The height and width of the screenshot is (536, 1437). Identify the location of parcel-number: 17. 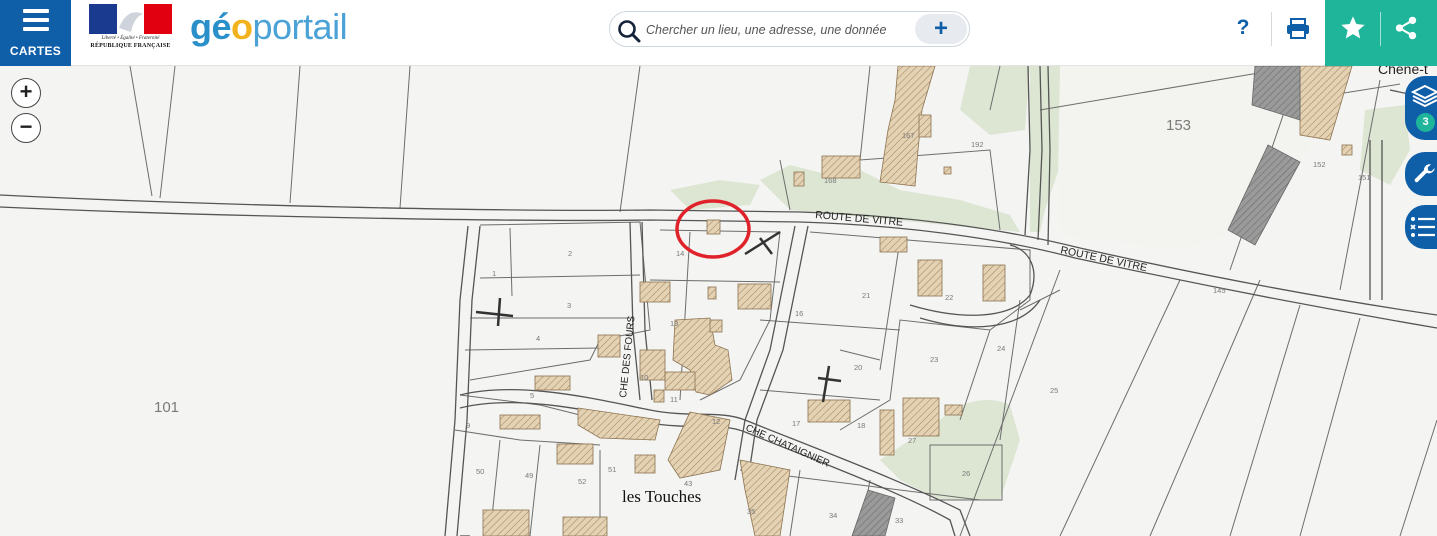
(796, 423).